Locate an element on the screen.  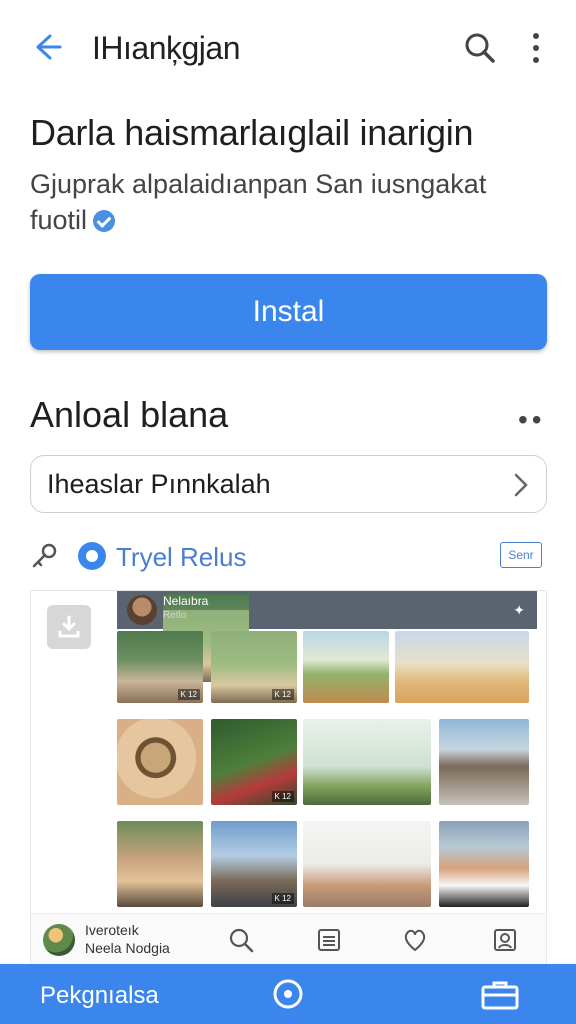
bottom-navigation: Pekgnıalsa is located at coordinates (288, 994).